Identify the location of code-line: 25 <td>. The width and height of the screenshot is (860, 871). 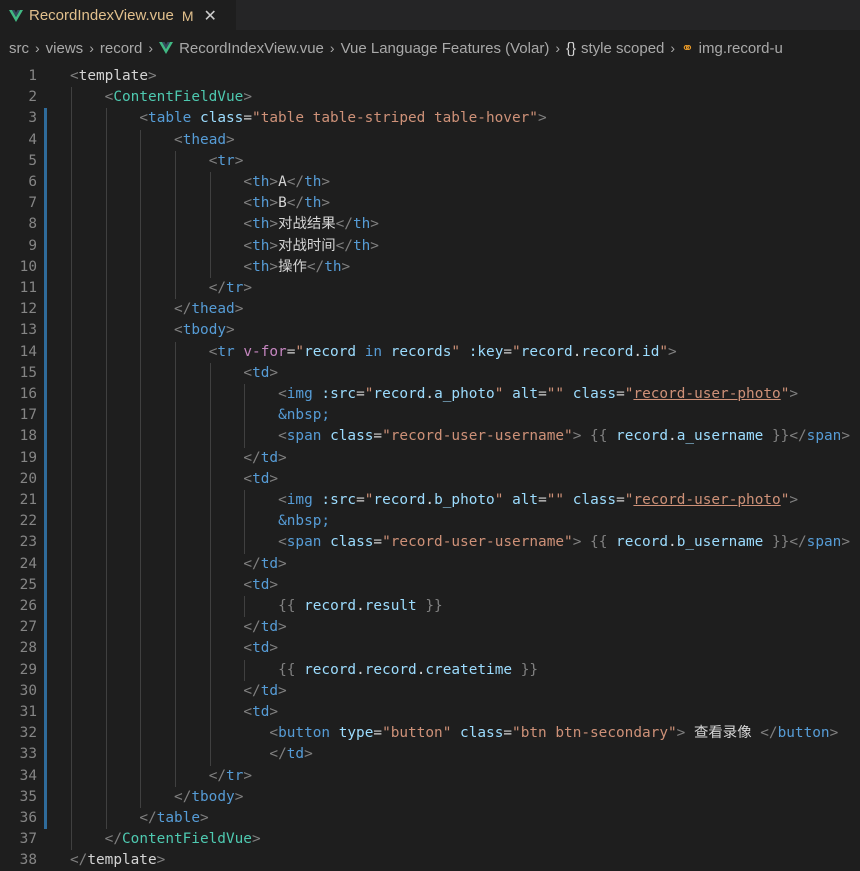
(430, 585).